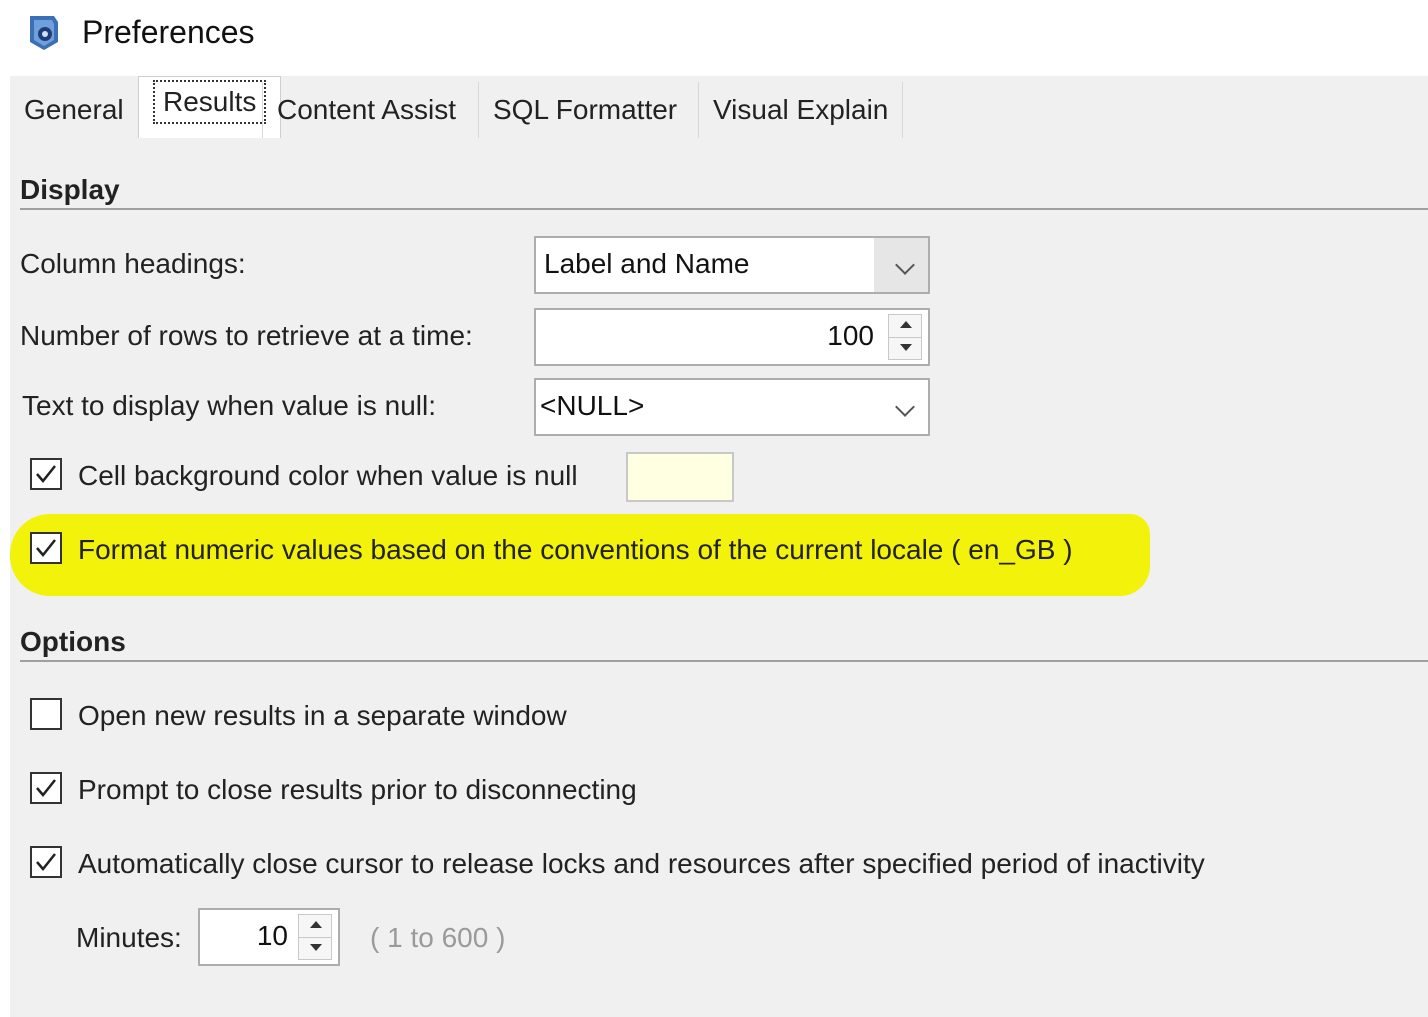 The image size is (1428, 1017). I want to click on title-bar: Preferences, so click(714, 37).